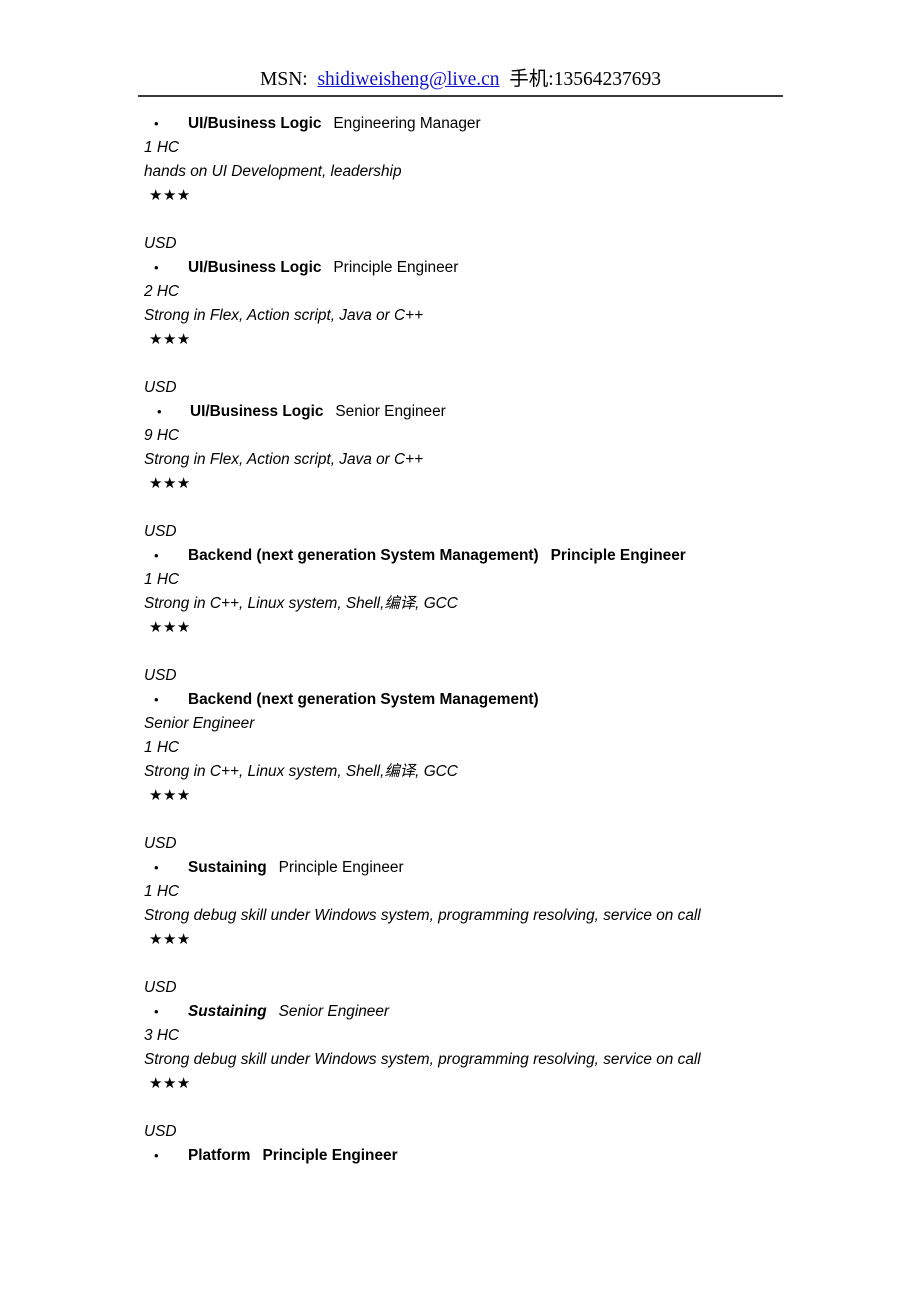  Describe the element at coordinates (460, 1012) in the screenshot. I see `job-entry-heading: • Sustaining Senior Engineer` at that location.